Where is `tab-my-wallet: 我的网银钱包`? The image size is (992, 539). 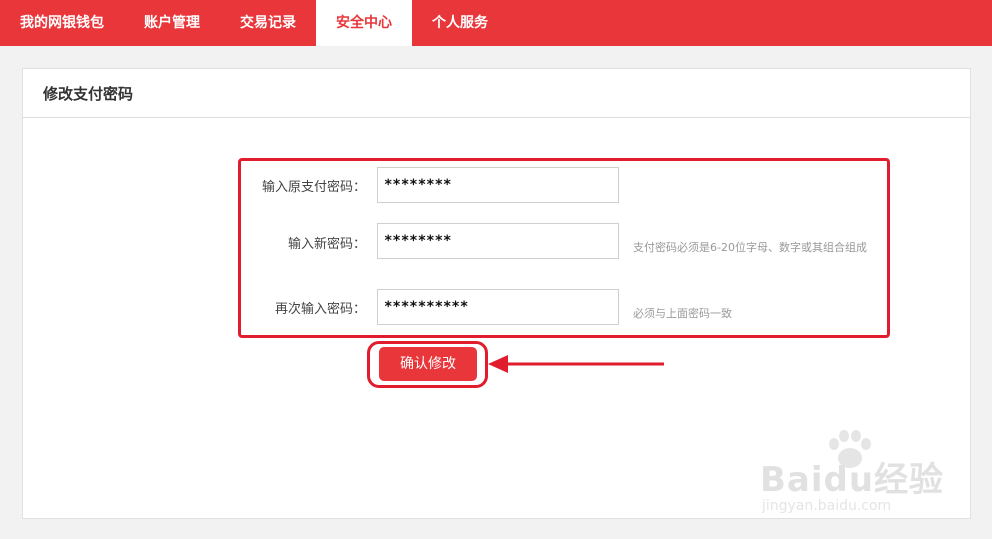
tab-my-wallet: 我的网银钱包 is located at coordinates (62, 23).